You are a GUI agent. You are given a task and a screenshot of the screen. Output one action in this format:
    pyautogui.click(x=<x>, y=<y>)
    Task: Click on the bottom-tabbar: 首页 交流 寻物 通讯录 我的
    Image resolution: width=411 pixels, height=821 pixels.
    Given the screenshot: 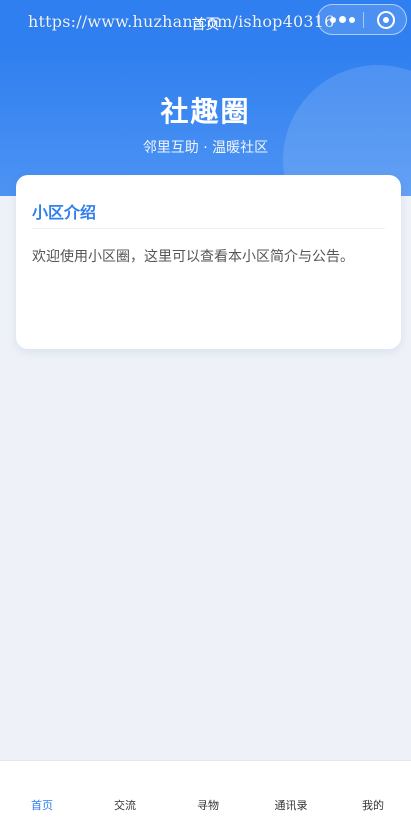 What is the action you would take?
    pyautogui.click(x=205, y=790)
    